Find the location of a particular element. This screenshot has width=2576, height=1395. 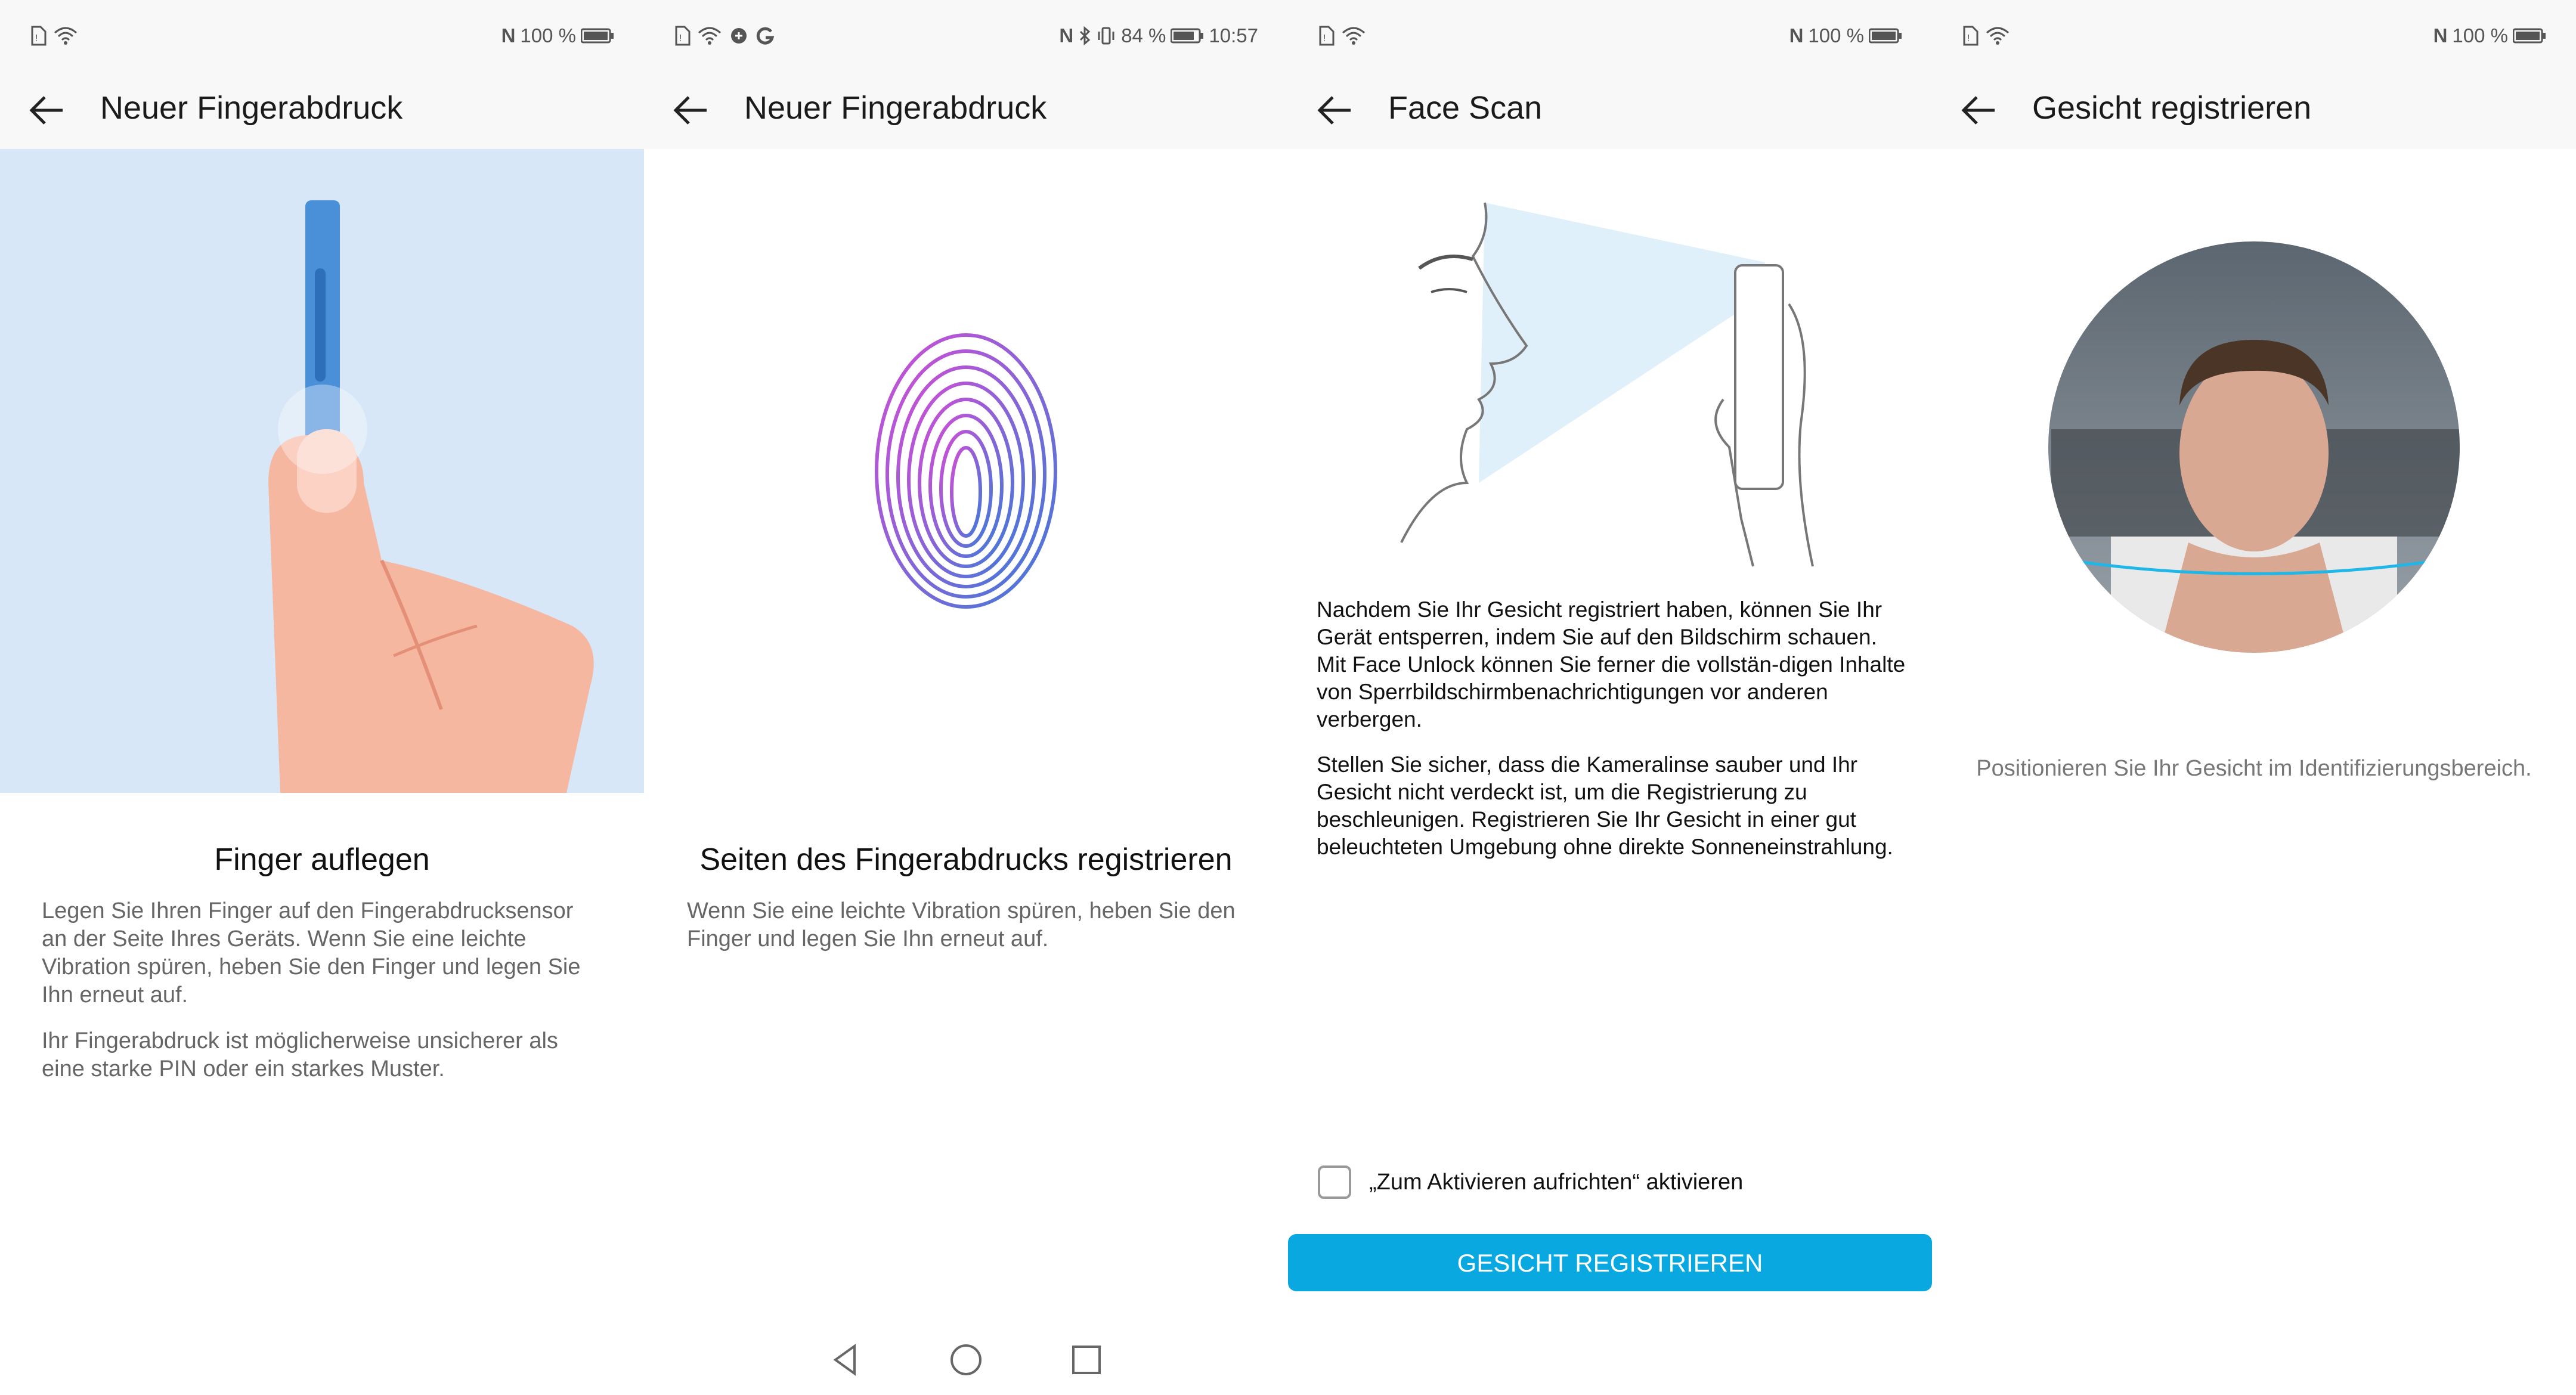

battery-percent: 84 % is located at coordinates (1144, 35).